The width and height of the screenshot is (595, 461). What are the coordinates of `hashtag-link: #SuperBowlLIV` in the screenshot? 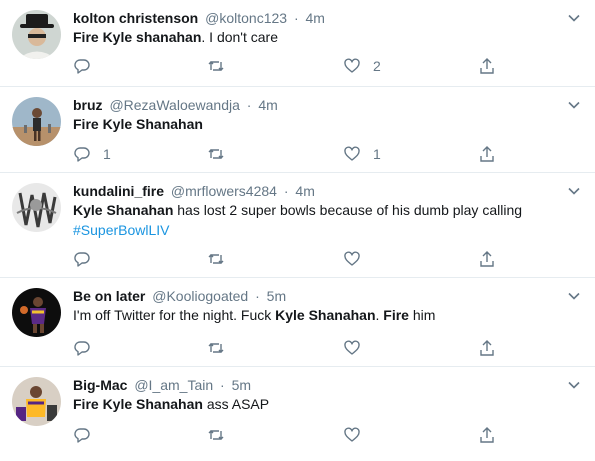 It's located at (121, 230).